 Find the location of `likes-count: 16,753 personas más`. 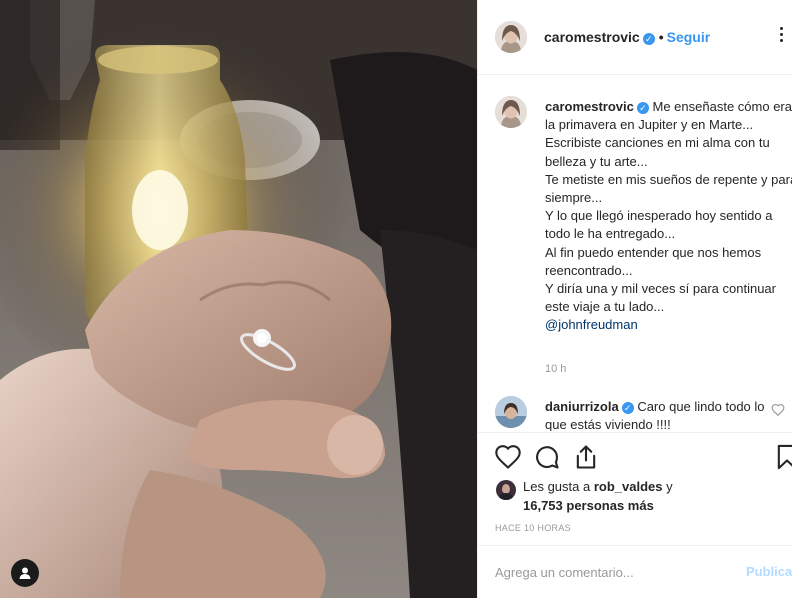

likes-count: 16,753 personas más is located at coordinates (588, 505).